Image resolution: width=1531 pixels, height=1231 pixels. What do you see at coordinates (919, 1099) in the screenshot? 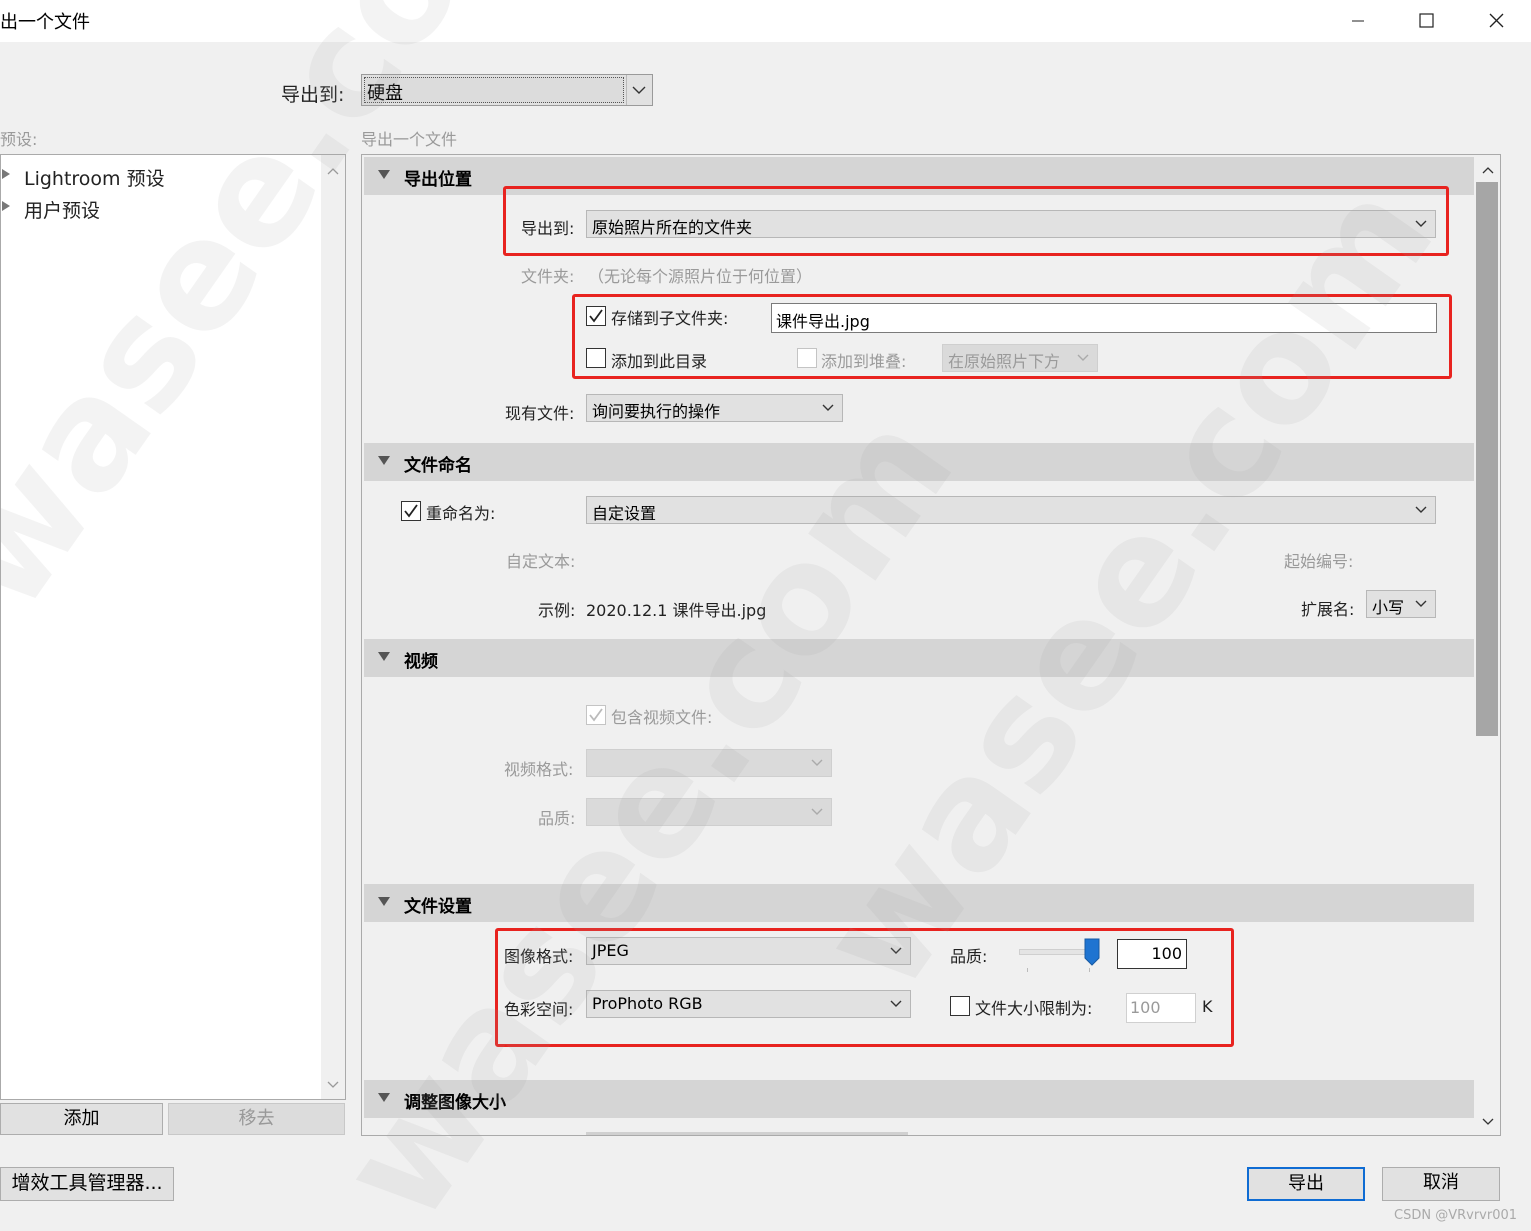
I see `section-image-sizing: 调整图像大小` at bounding box center [919, 1099].